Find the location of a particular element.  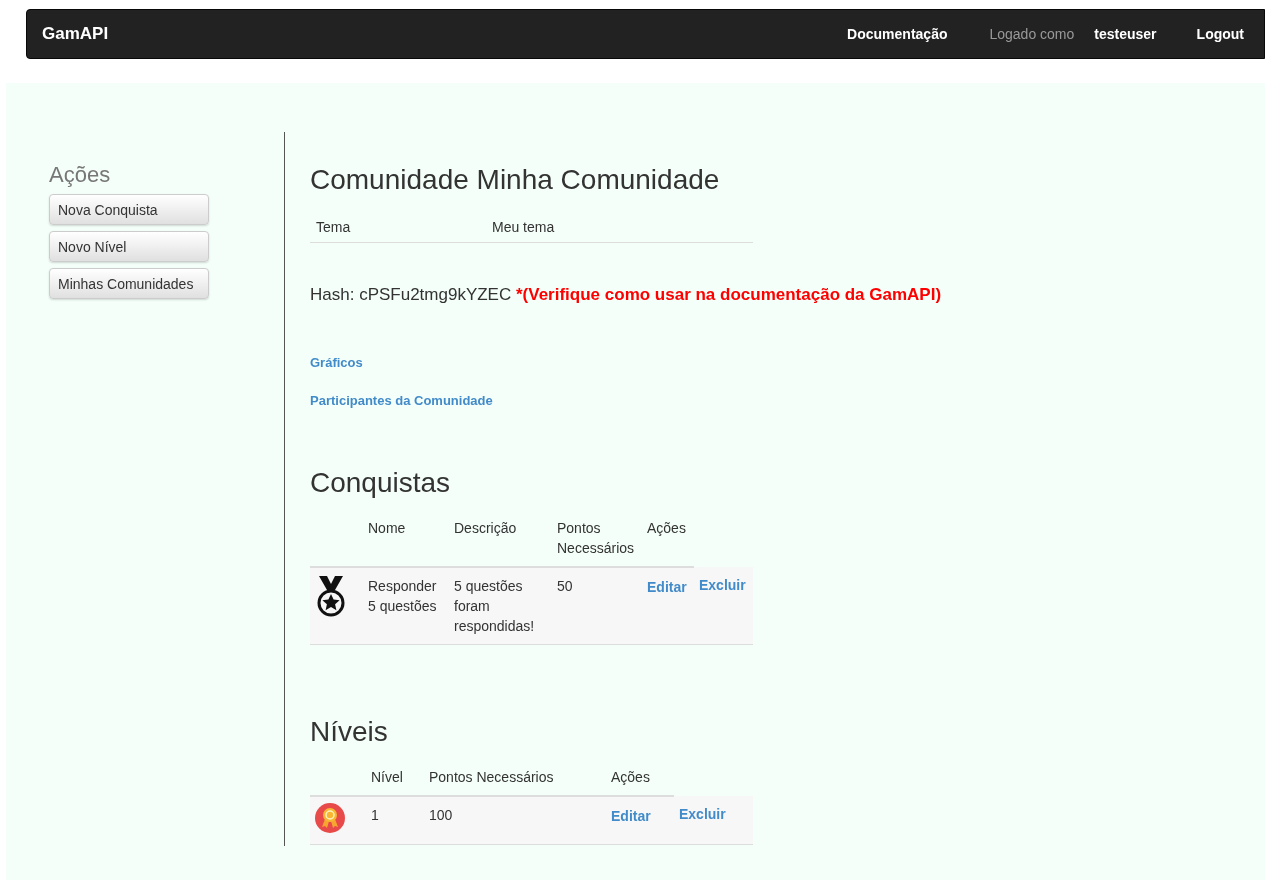

medal-icon is located at coordinates (331, 596).